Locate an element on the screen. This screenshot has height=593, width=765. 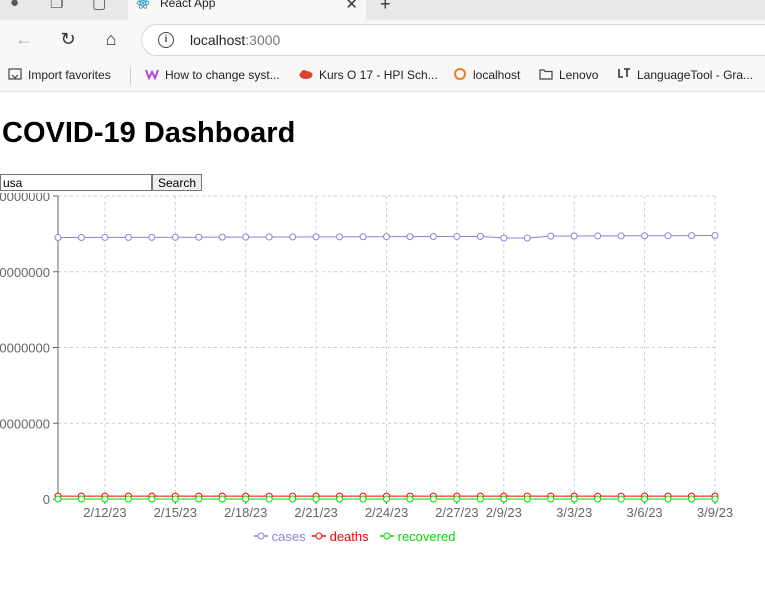
series-recovered is located at coordinates (386, 499).